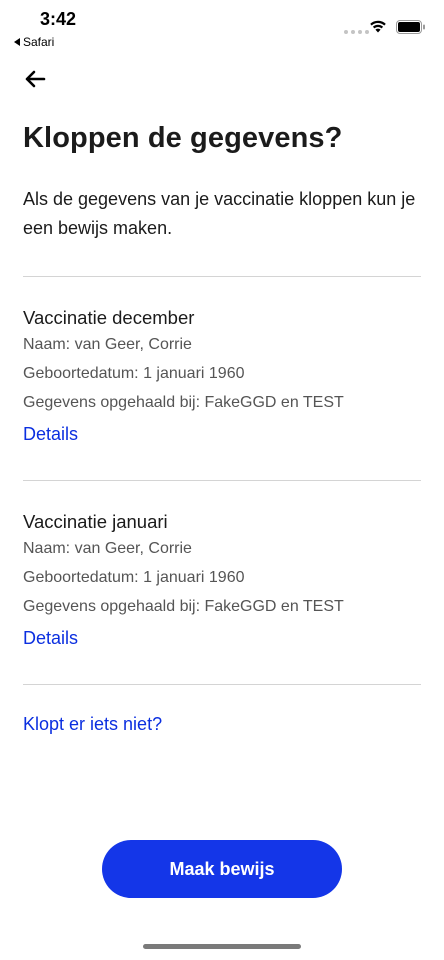 Image resolution: width=444 pixels, height=960 pixels. Describe the element at coordinates (356, 32) in the screenshot. I see `signal-dots-icon` at that location.